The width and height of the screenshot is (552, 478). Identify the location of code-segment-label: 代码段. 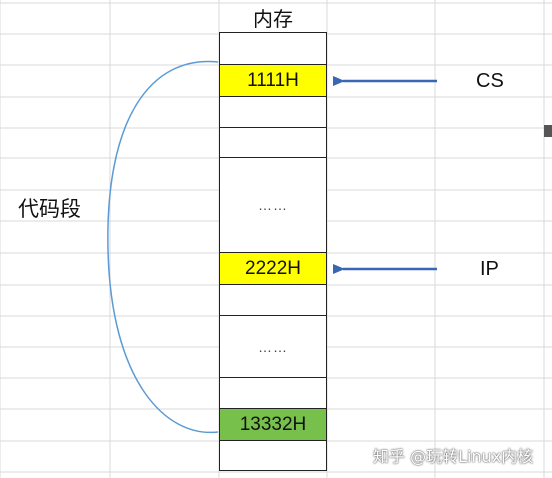
(49, 209).